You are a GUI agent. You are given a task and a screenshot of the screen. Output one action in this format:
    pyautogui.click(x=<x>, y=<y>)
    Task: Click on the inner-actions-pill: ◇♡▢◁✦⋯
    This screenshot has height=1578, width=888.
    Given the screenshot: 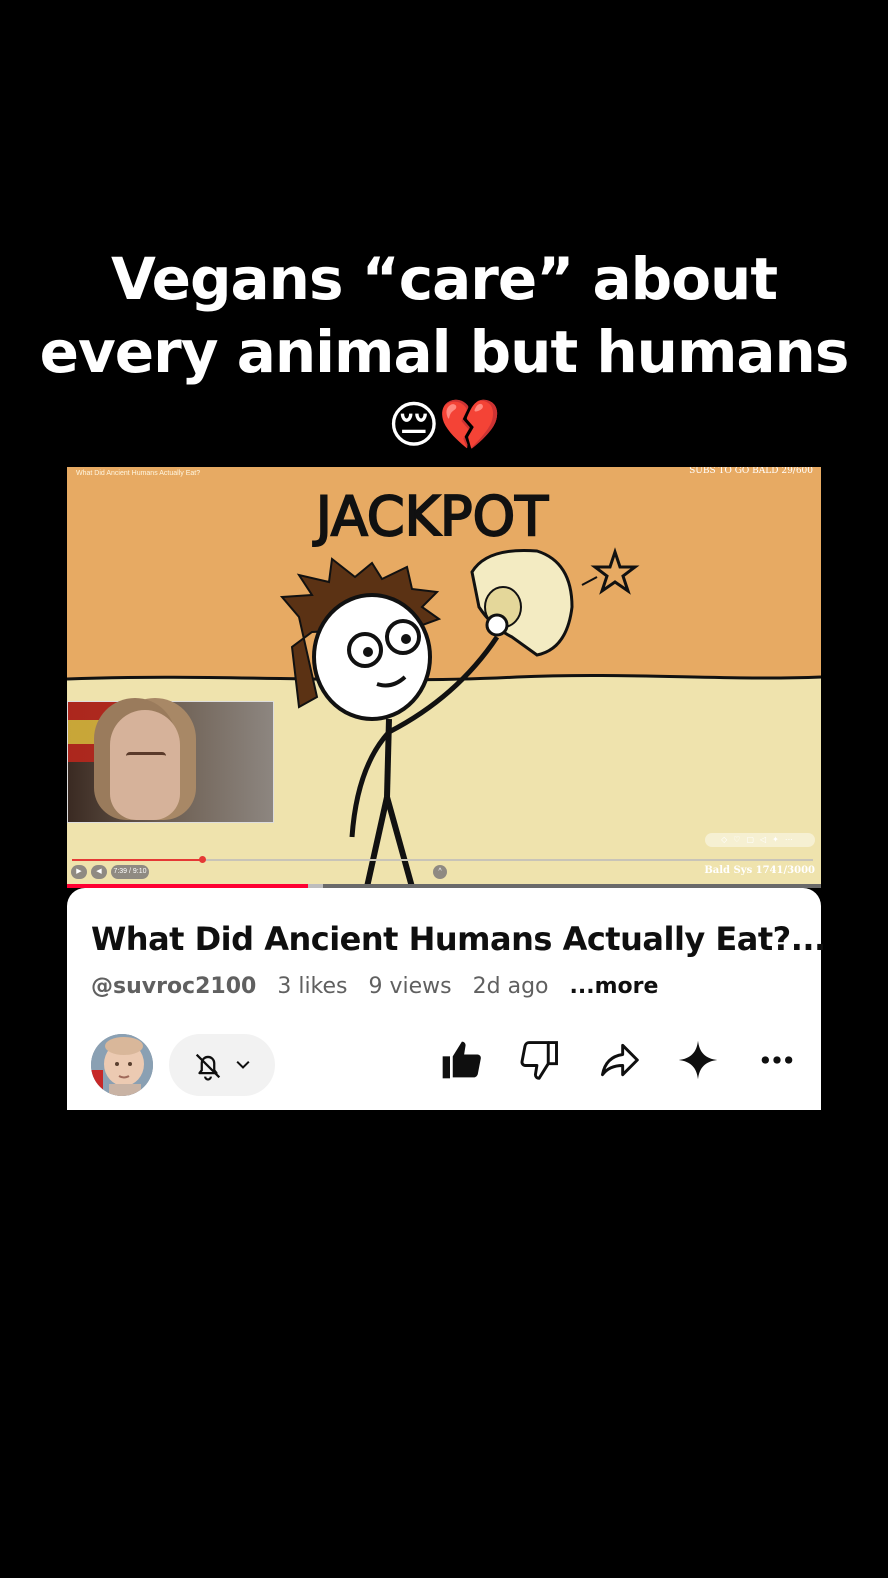 What is the action you would take?
    pyautogui.click(x=760, y=840)
    